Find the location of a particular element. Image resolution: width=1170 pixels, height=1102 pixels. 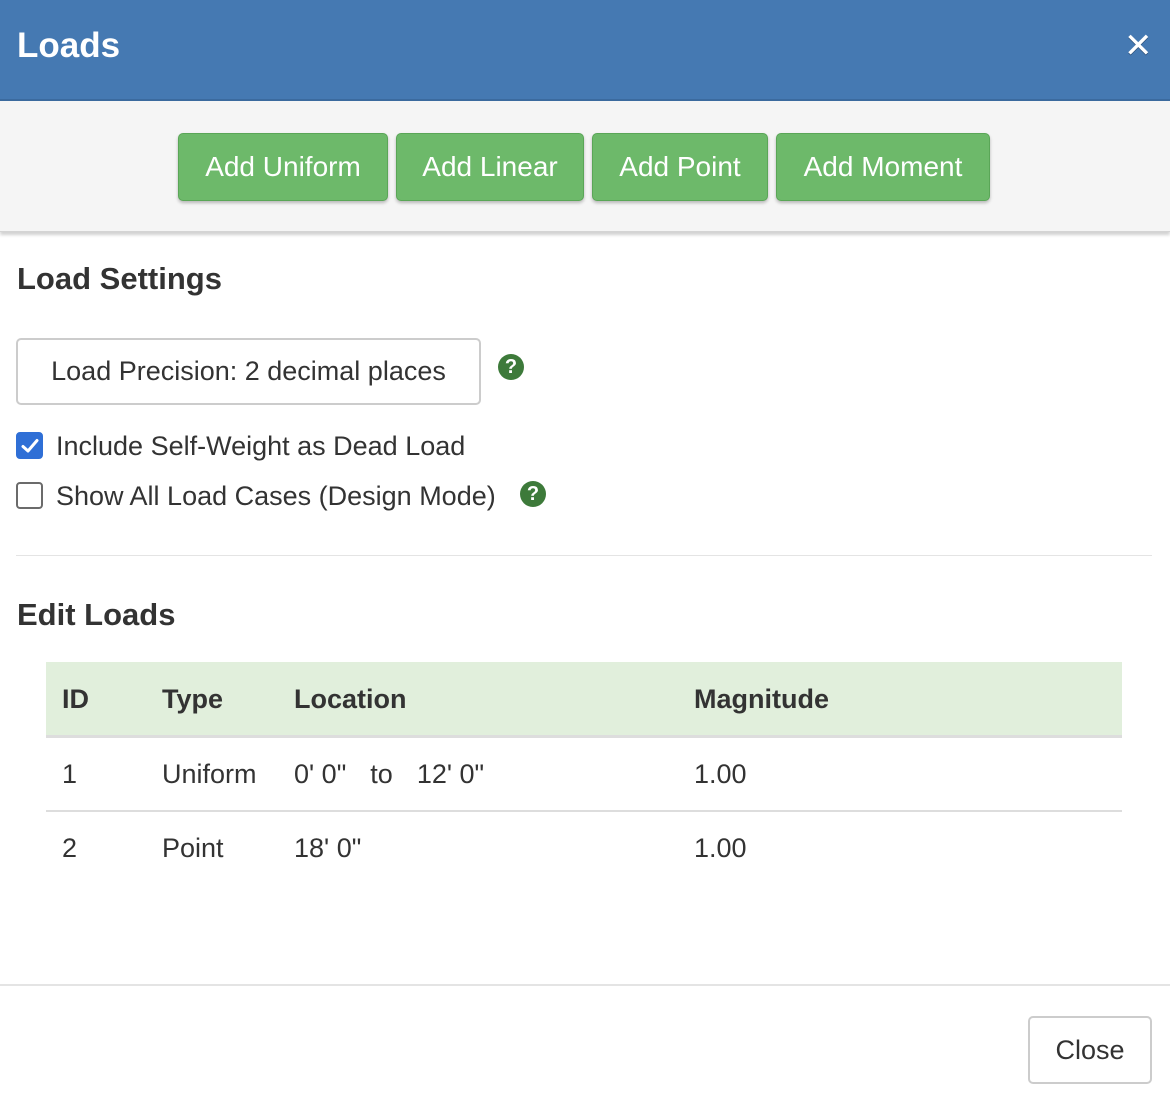

cell-type: Uniform is located at coordinates (209, 774).